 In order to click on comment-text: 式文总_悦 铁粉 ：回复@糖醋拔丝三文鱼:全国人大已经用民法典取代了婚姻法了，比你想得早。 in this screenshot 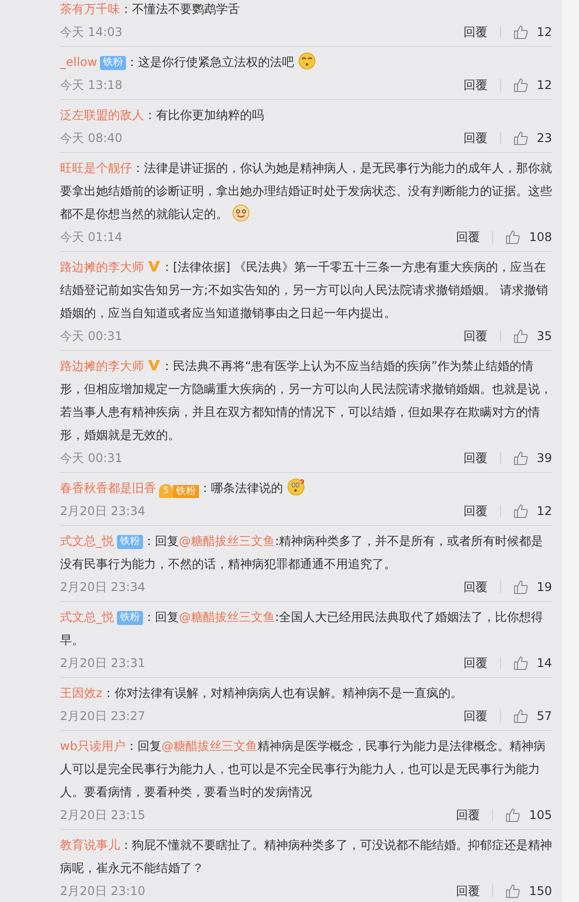, I will do `click(302, 629)`.